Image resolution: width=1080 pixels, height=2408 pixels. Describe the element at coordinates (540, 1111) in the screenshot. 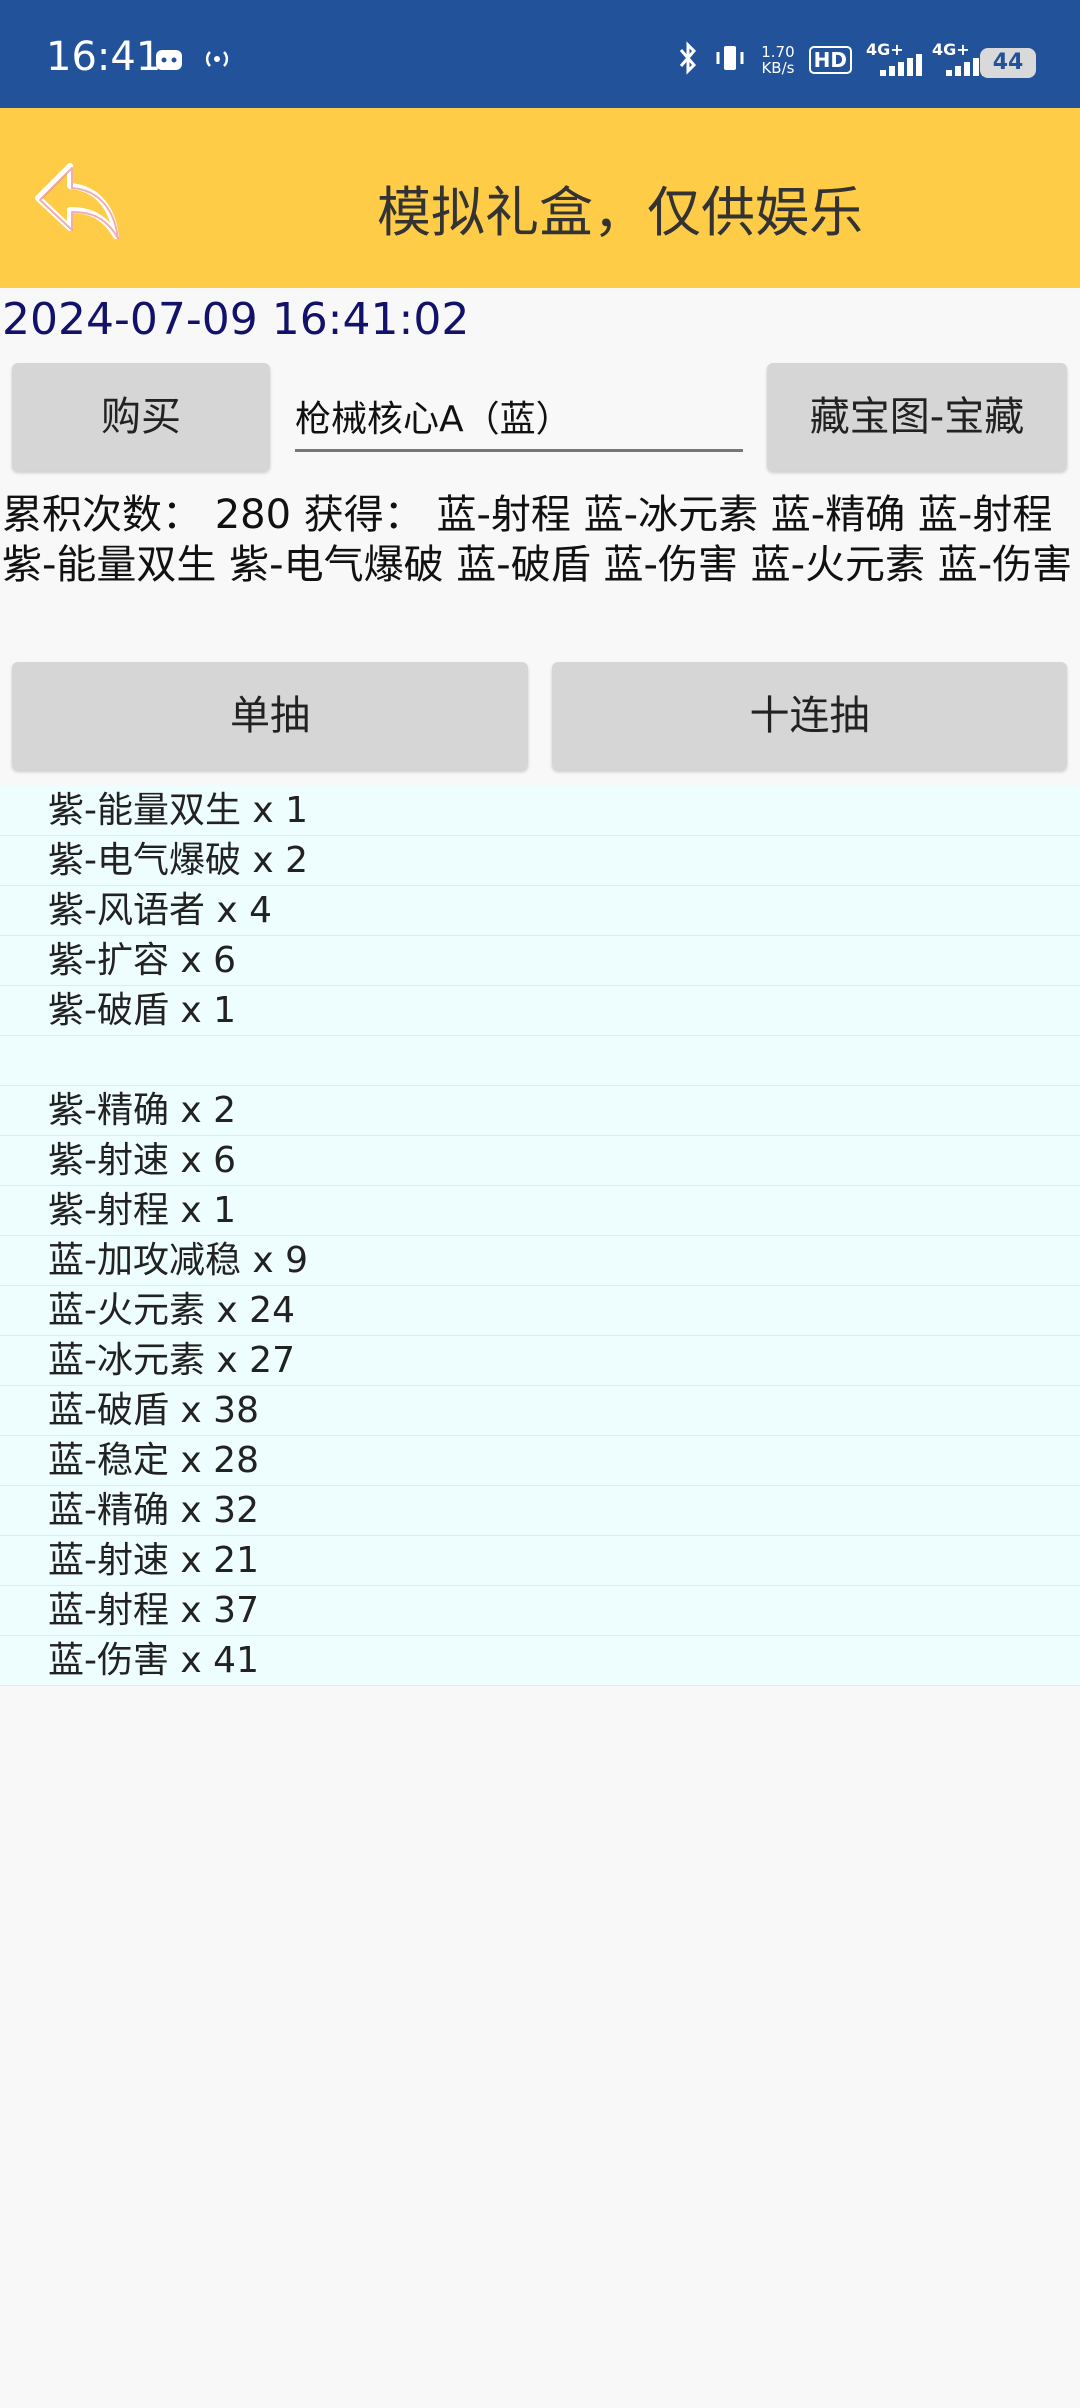

I see `list-item: 紫-精确 x 2` at that location.